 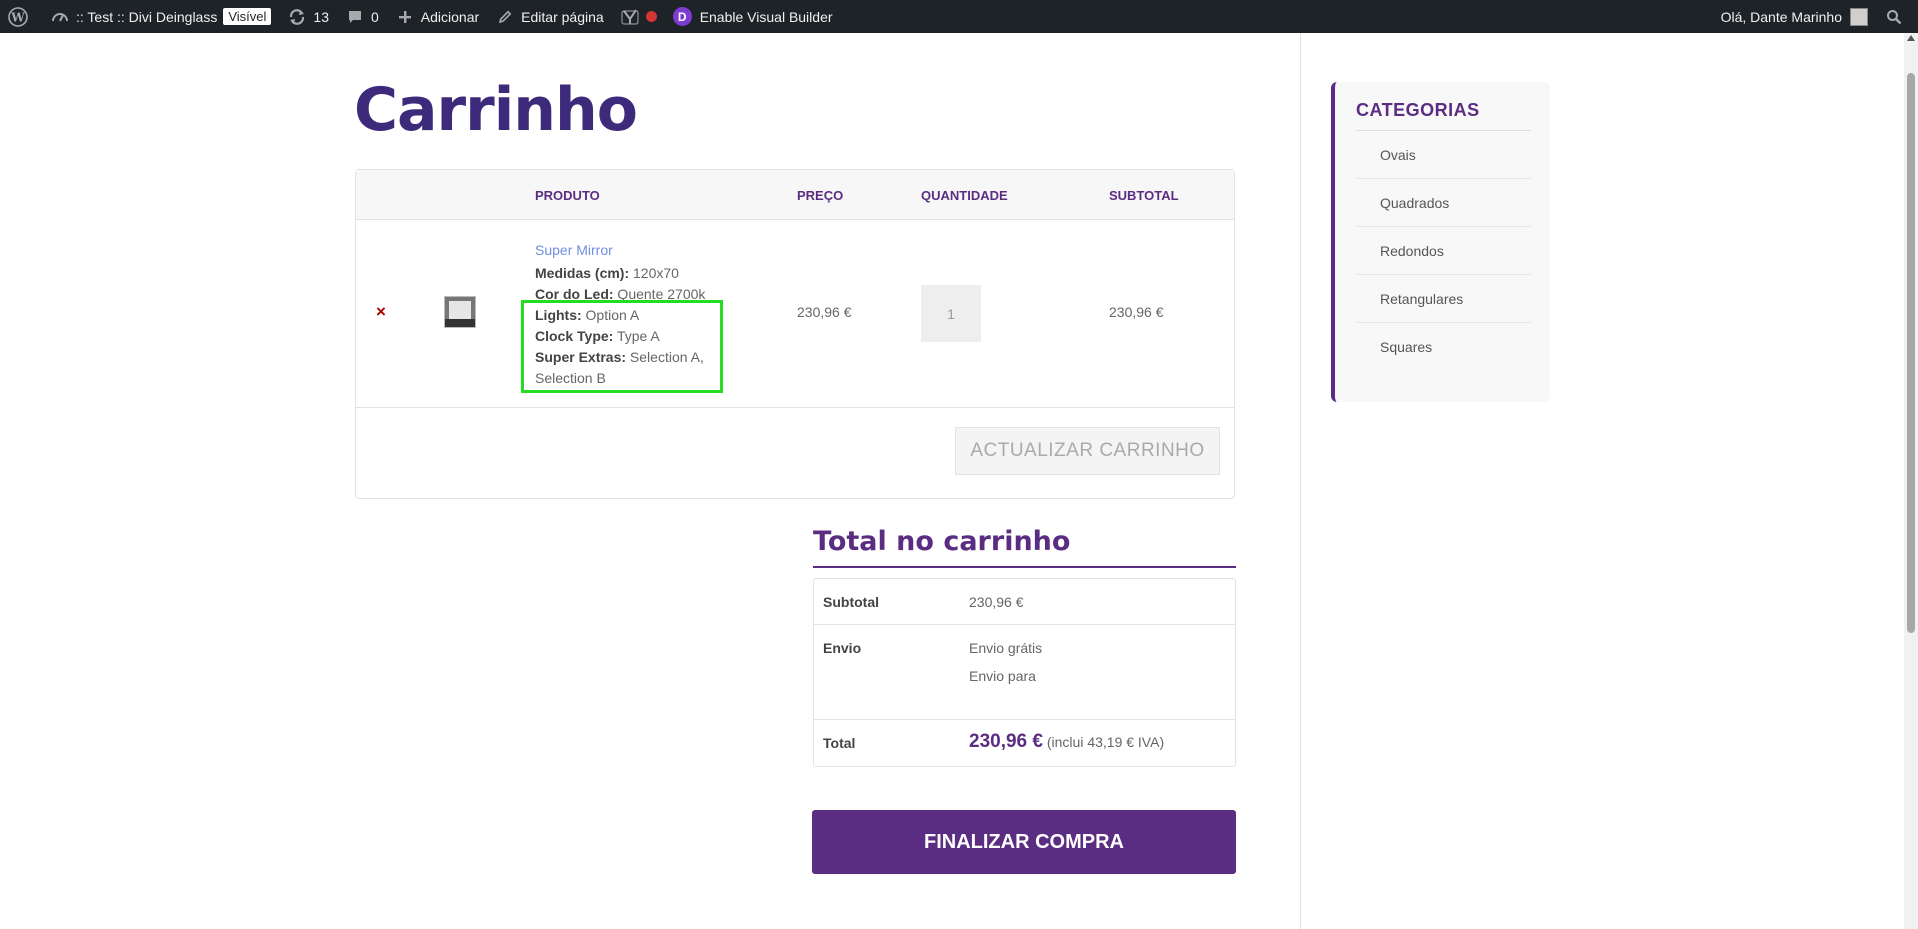 What do you see at coordinates (1412, 251) in the screenshot?
I see `category-label: Redondos` at bounding box center [1412, 251].